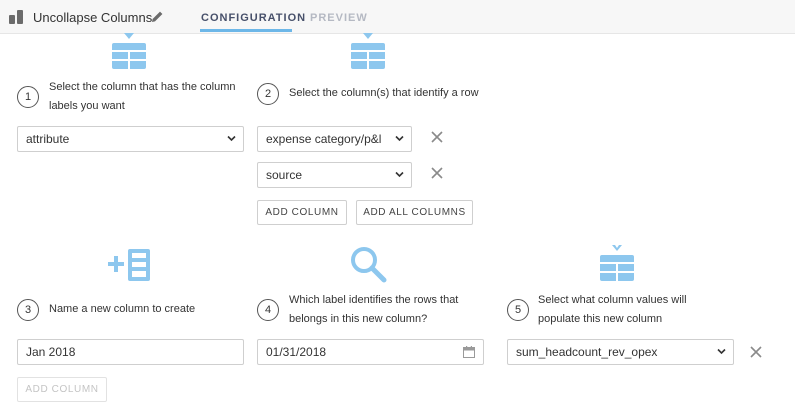  What do you see at coordinates (397, 17) in the screenshot?
I see `top-bar: Uncollapse Columns CONFIGURATION PREVIEW` at bounding box center [397, 17].